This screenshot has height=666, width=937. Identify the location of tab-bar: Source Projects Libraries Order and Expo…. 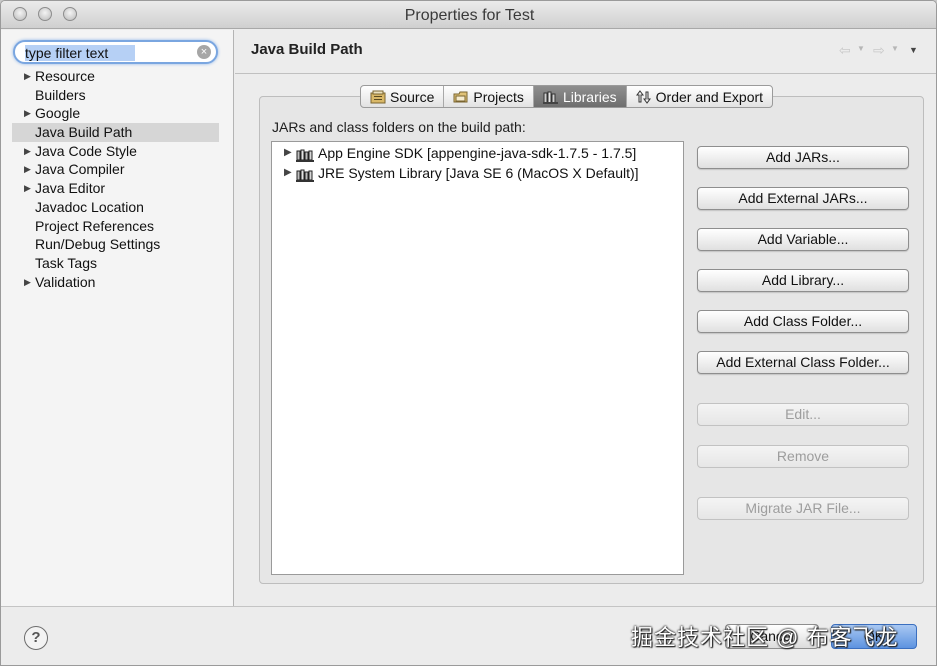
(567, 96).